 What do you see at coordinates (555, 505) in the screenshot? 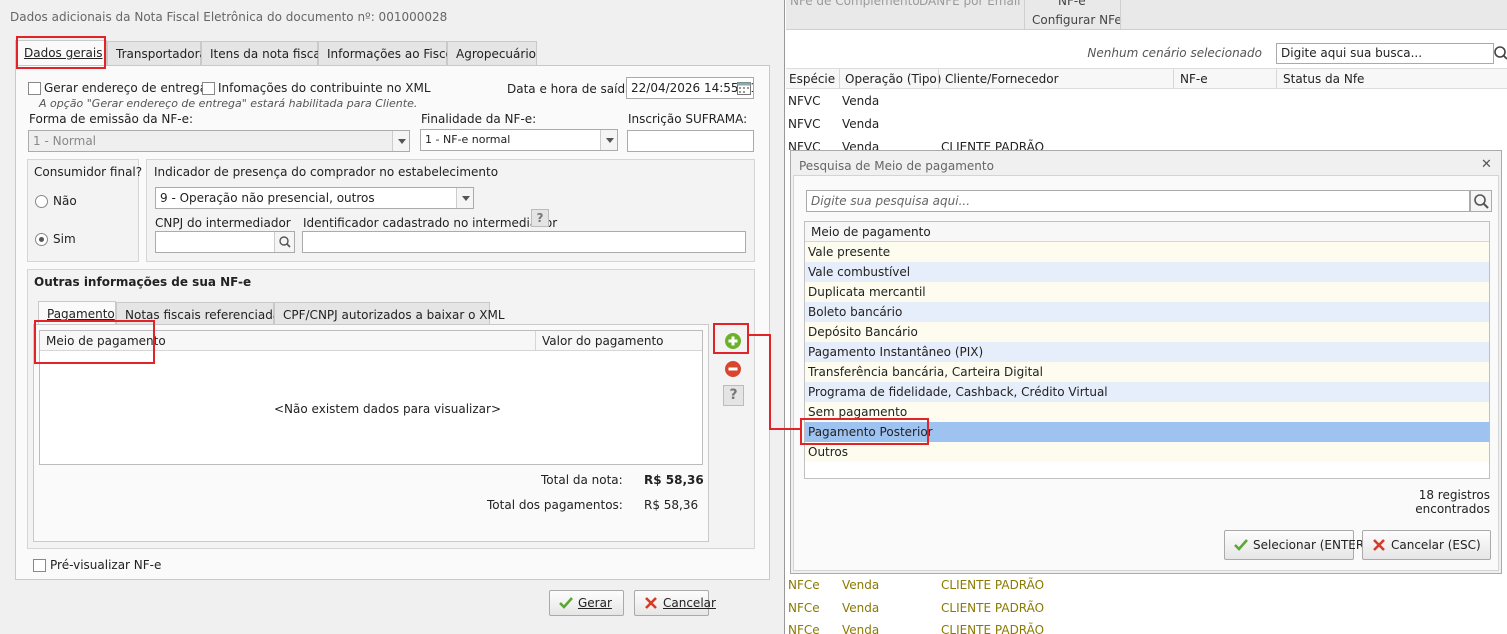
I see `total-pagamentos-label: Total dos pagamentos:` at bounding box center [555, 505].